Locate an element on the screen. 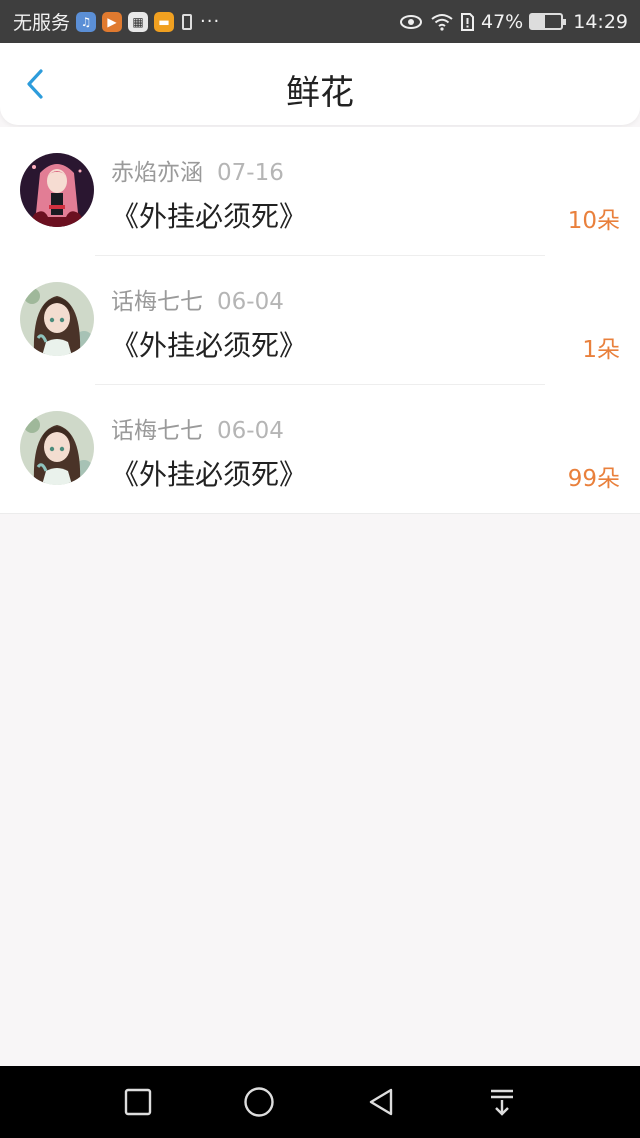 The image size is (640, 1138). clock: 14:29 is located at coordinates (600, 21).